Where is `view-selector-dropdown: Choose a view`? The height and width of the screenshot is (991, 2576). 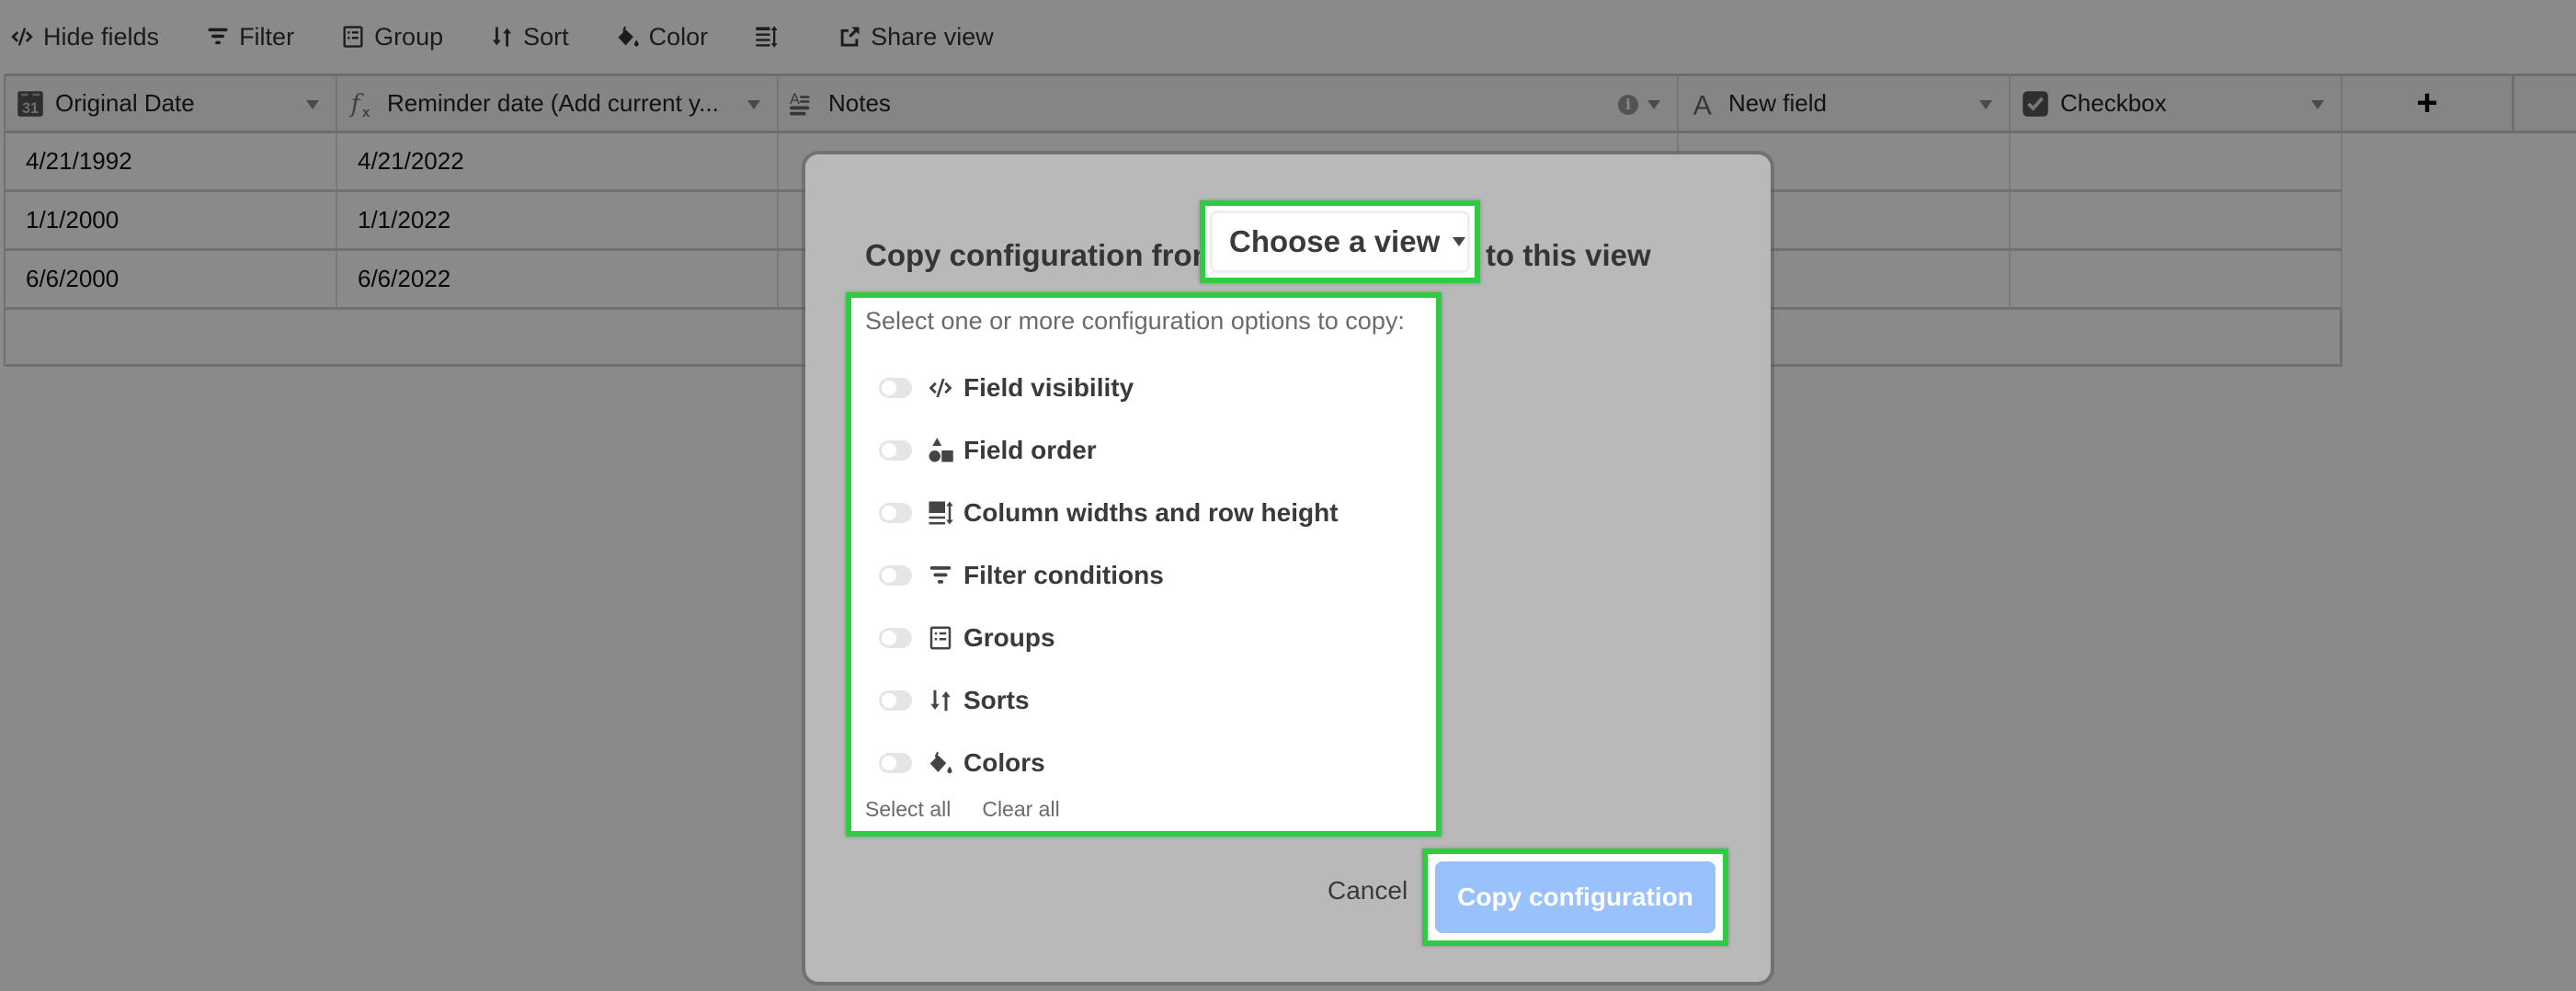 view-selector-dropdown: Choose a view is located at coordinates (1340, 242).